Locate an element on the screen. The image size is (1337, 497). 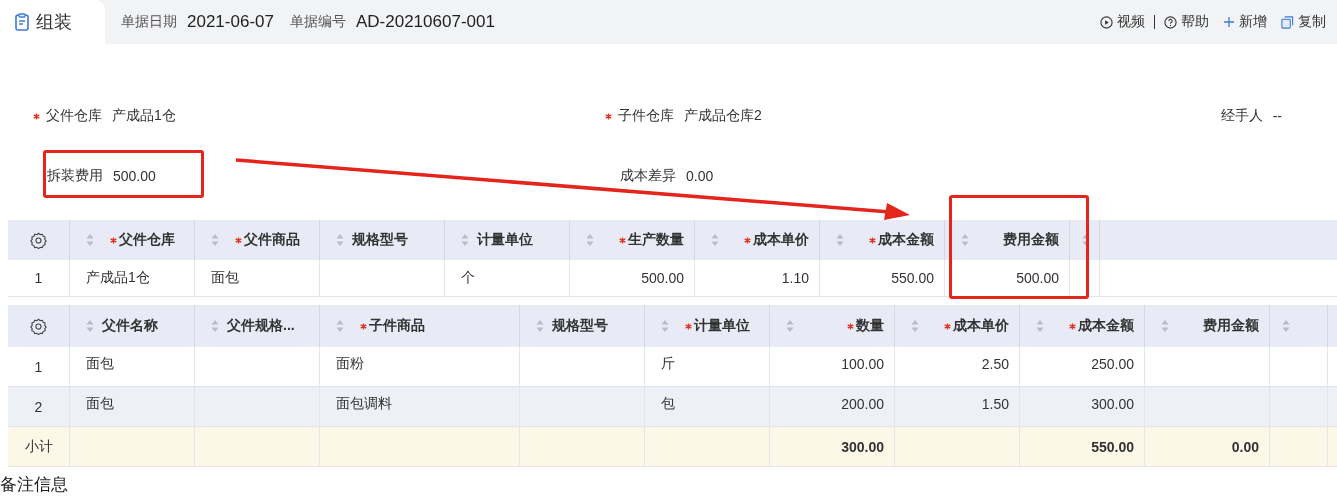
field-label: 成本差异 is located at coordinates (648, 176).